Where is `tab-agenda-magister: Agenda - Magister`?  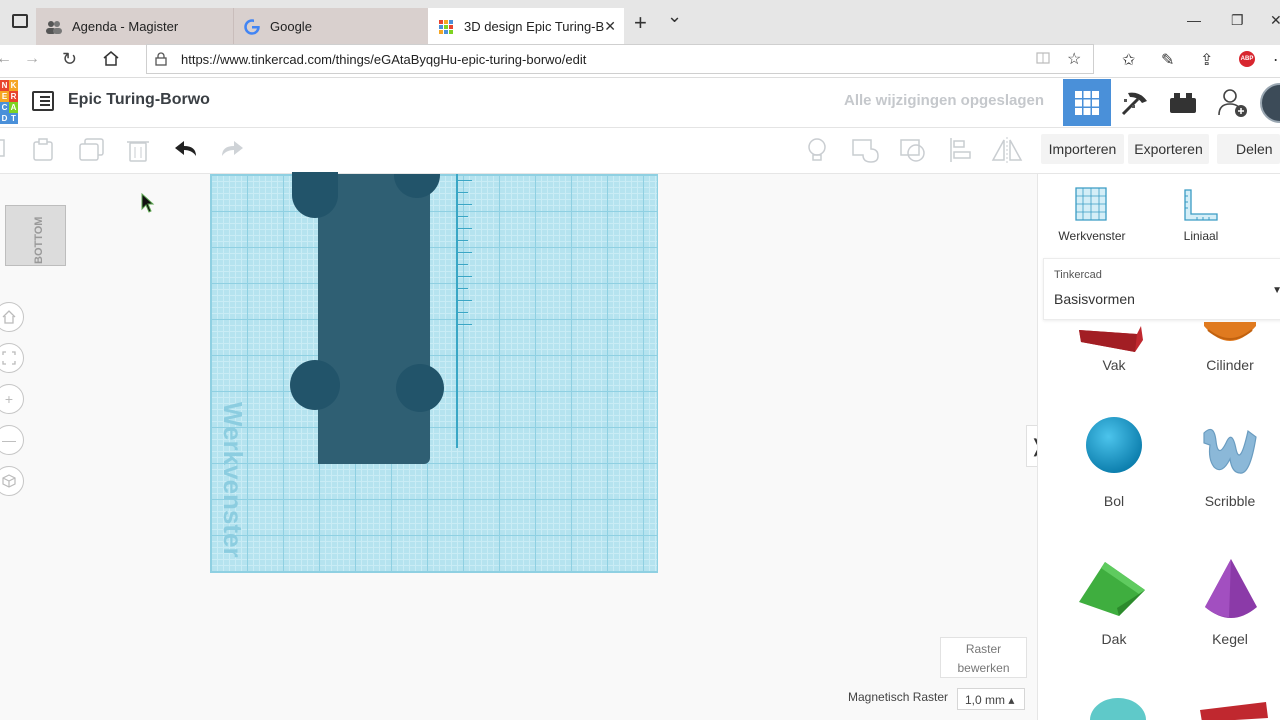 tab-agenda-magister: Agenda - Magister is located at coordinates (134, 26).